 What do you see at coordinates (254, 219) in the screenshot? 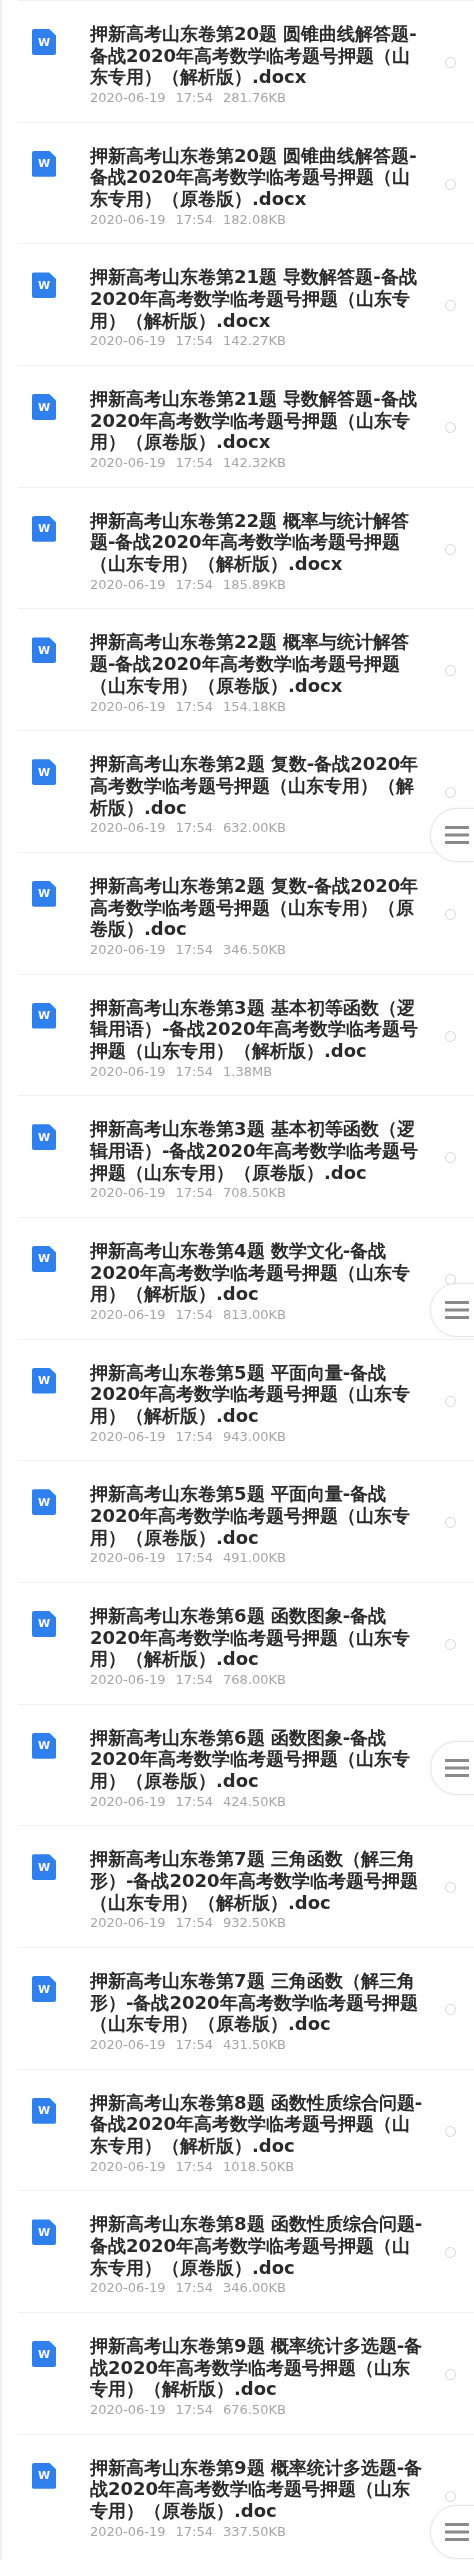
I see `file-size: 182.08KB` at bounding box center [254, 219].